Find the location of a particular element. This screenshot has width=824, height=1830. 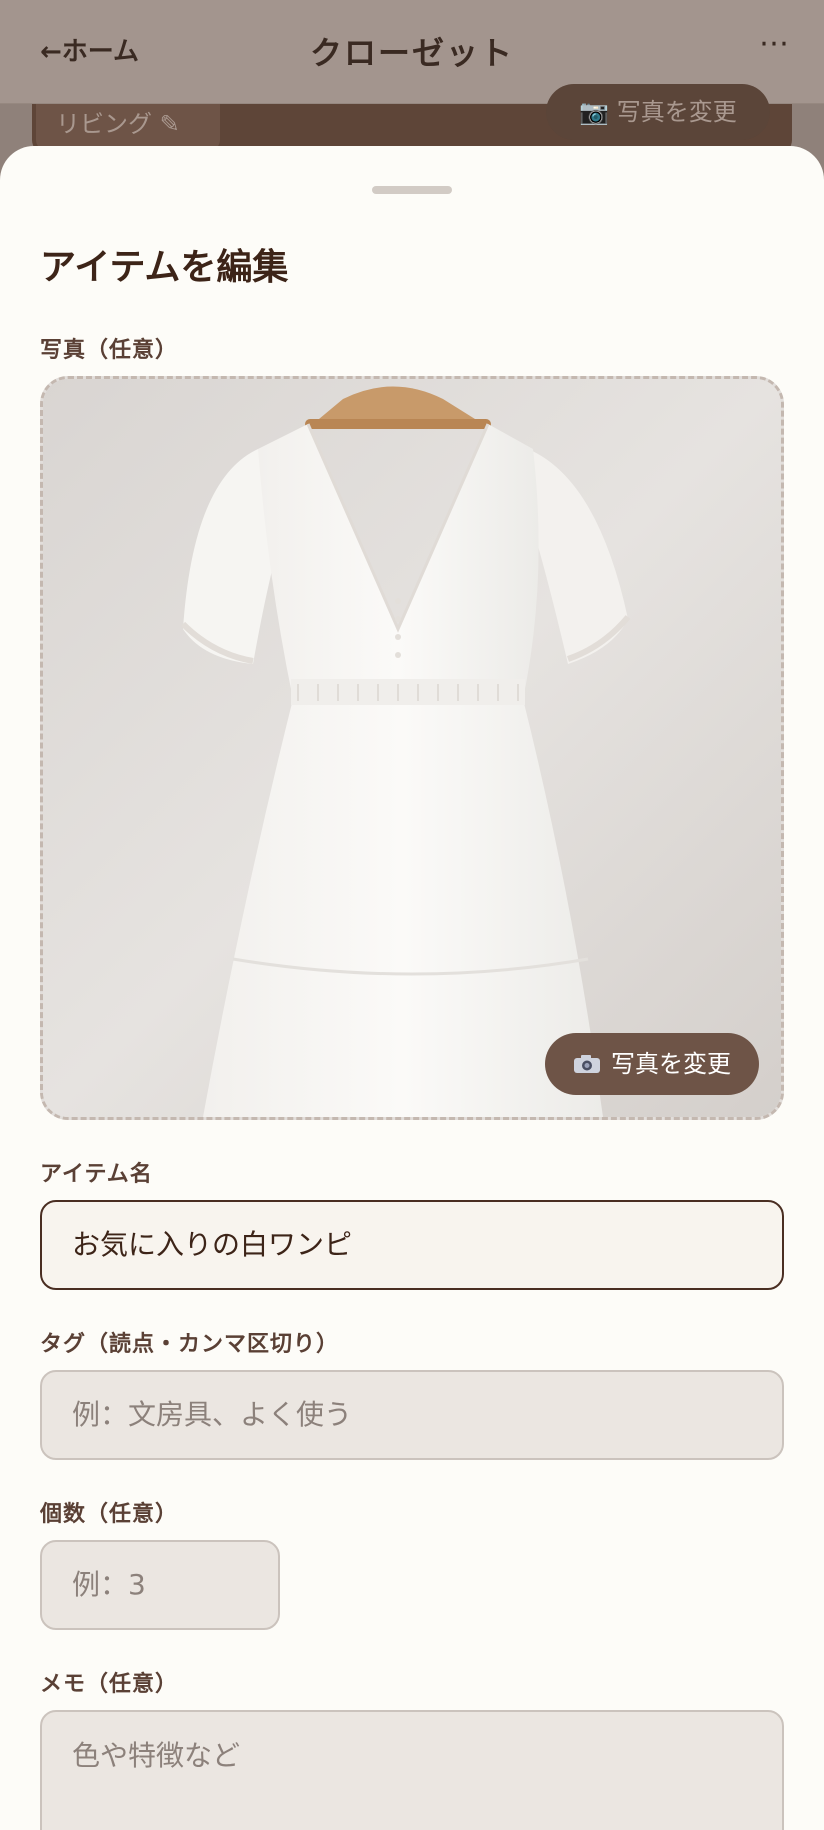

change-photo-button: 写真を変更 is located at coordinates (652, 1064).